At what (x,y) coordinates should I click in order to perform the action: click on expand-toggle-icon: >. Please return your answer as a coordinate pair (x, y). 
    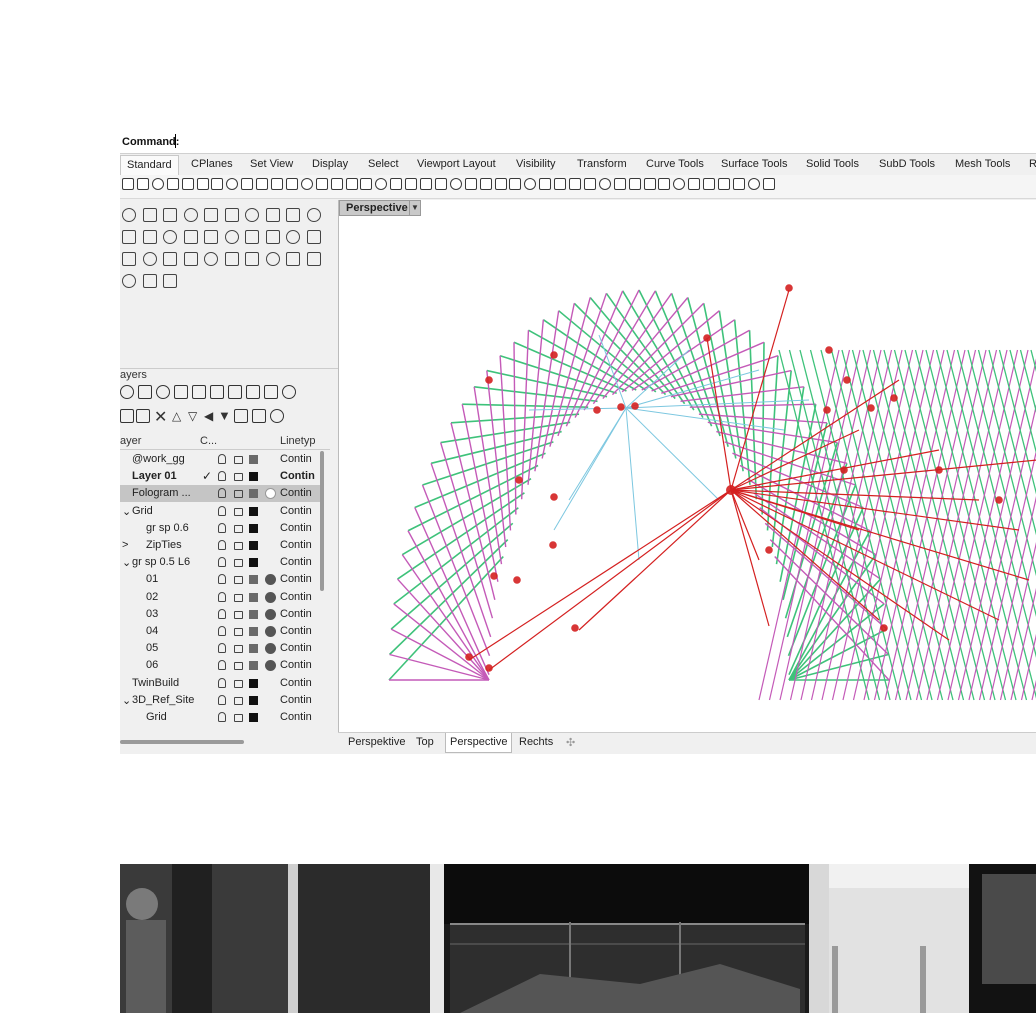
    Looking at the image, I should click on (125, 545).